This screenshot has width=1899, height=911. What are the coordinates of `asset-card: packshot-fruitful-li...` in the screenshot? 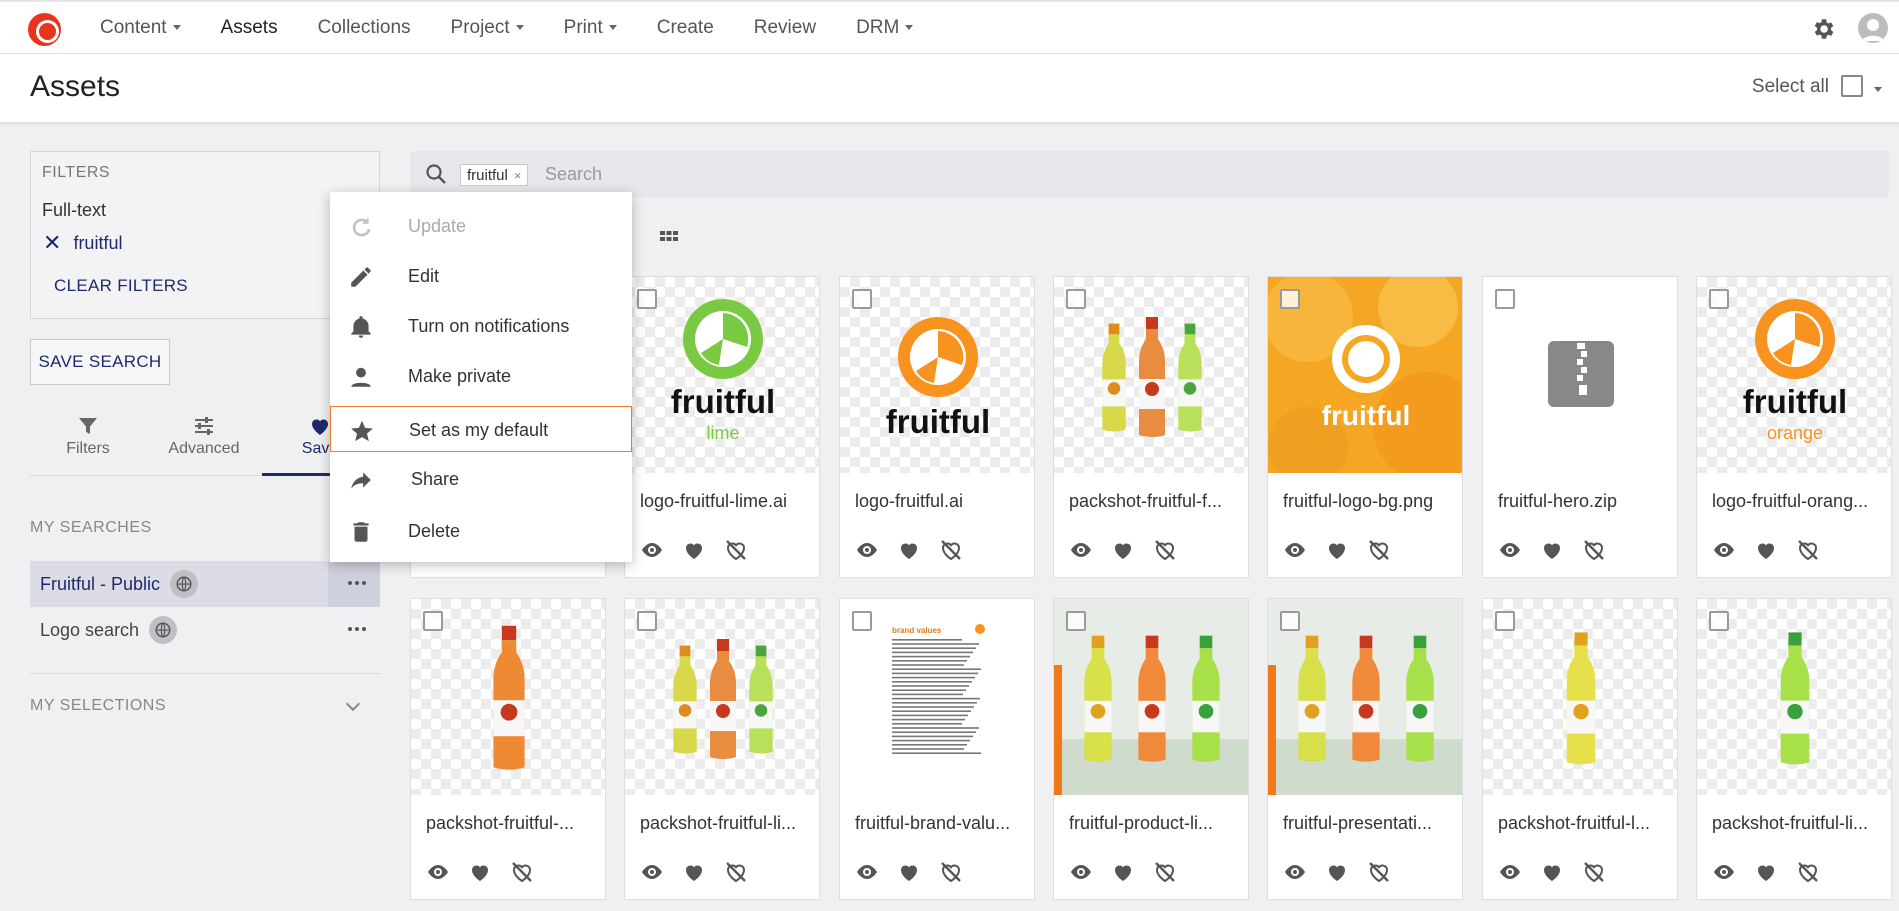 It's located at (722, 749).